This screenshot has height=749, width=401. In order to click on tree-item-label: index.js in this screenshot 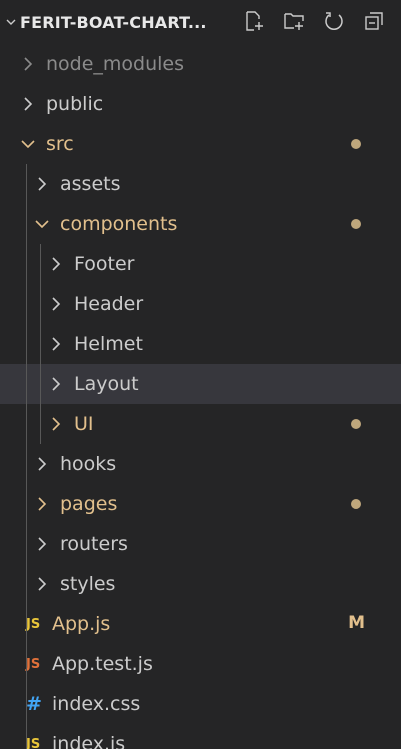, I will do `click(89, 741)`.